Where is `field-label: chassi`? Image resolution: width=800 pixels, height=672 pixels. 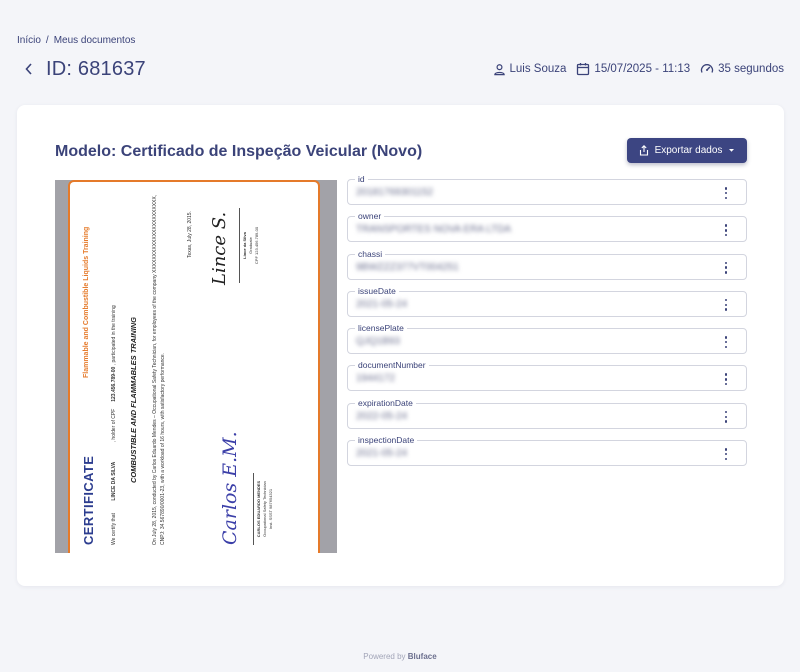 field-label: chassi is located at coordinates (370, 253).